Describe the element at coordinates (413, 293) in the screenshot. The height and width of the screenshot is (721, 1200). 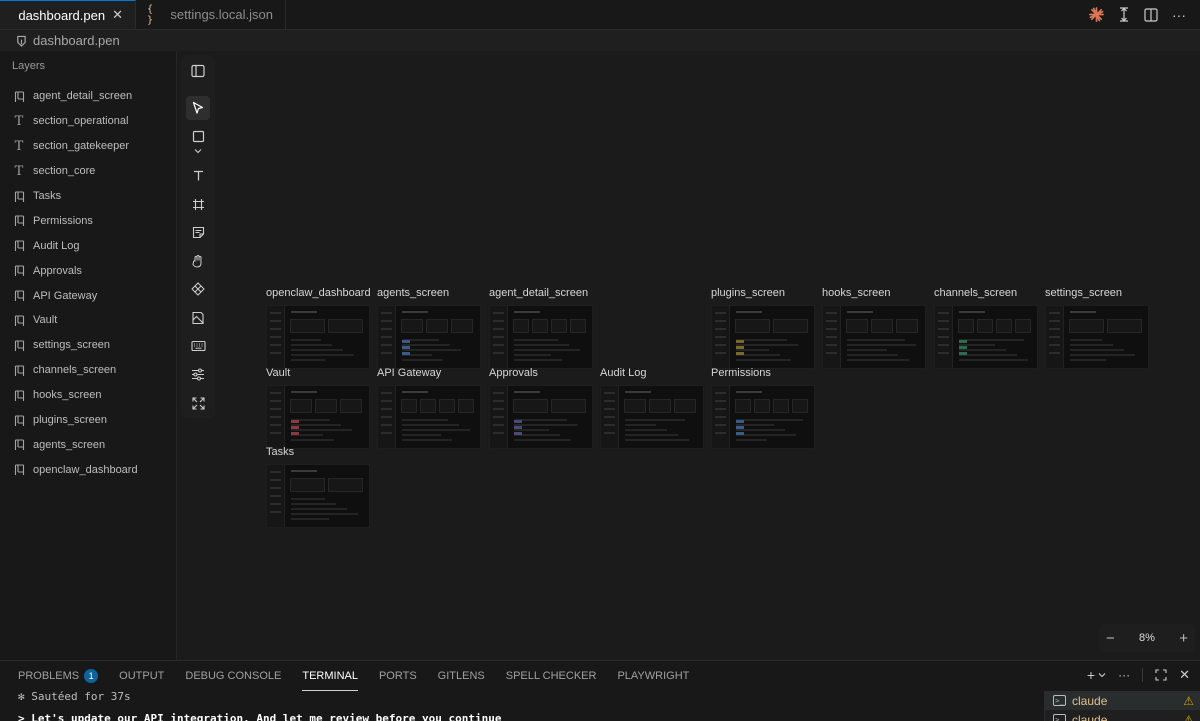
I see `frame-label: agents_screen` at that location.